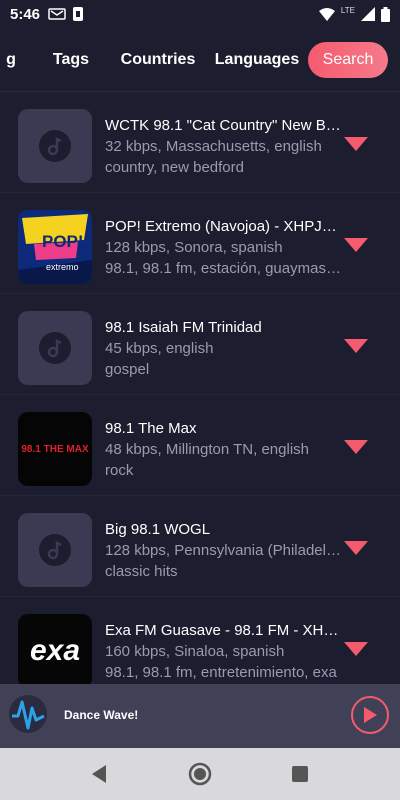 This screenshot has height=800, width=400. What do you see at coordinates (25, 14) in the screenshot?
I see `status-time: 5:46` at bounding box center [25, 14].